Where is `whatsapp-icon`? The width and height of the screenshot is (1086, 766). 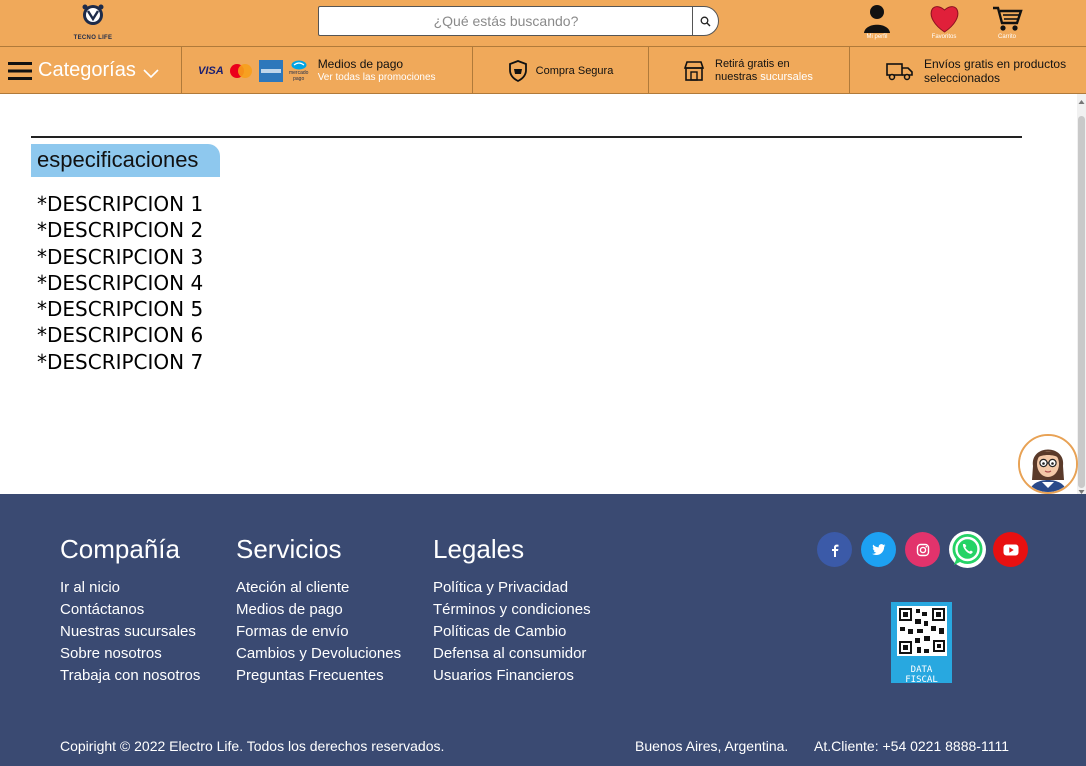 whatsapp-icon is located at coordinates (967, 549).